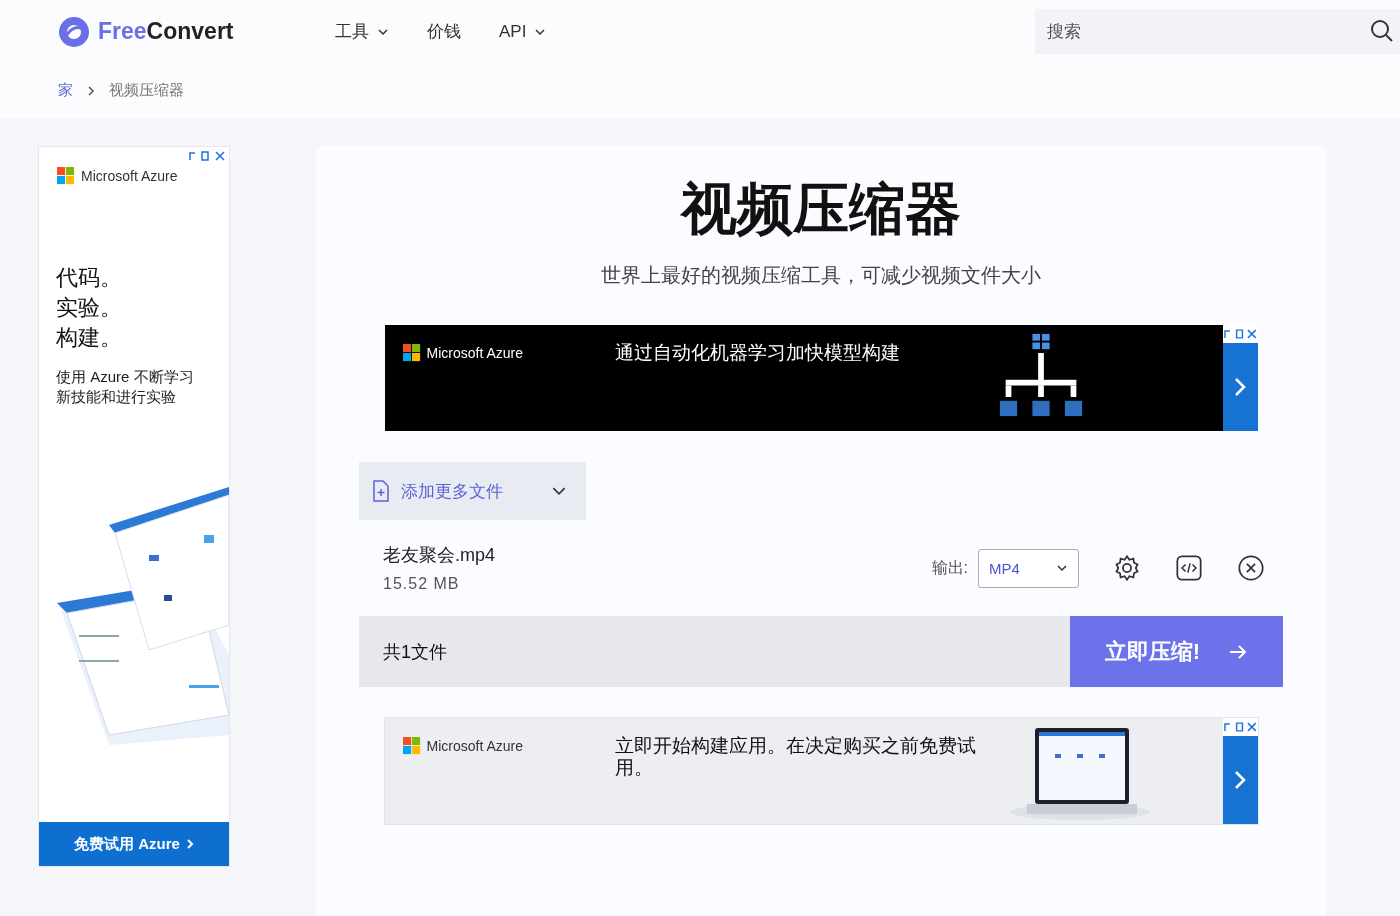 The height and width of the screenshot is (916, 1400). Describe the element at coordinates (444, 32) in the screenshot. I see `nav-link: 价钱` at that location.